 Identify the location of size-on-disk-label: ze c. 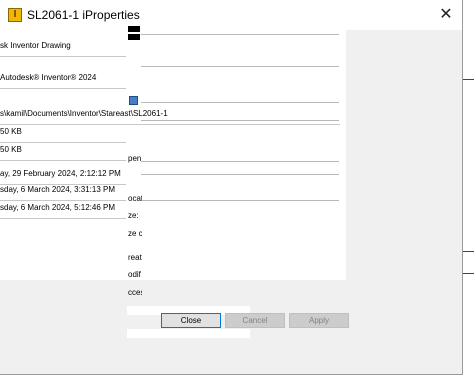
(135, 233).